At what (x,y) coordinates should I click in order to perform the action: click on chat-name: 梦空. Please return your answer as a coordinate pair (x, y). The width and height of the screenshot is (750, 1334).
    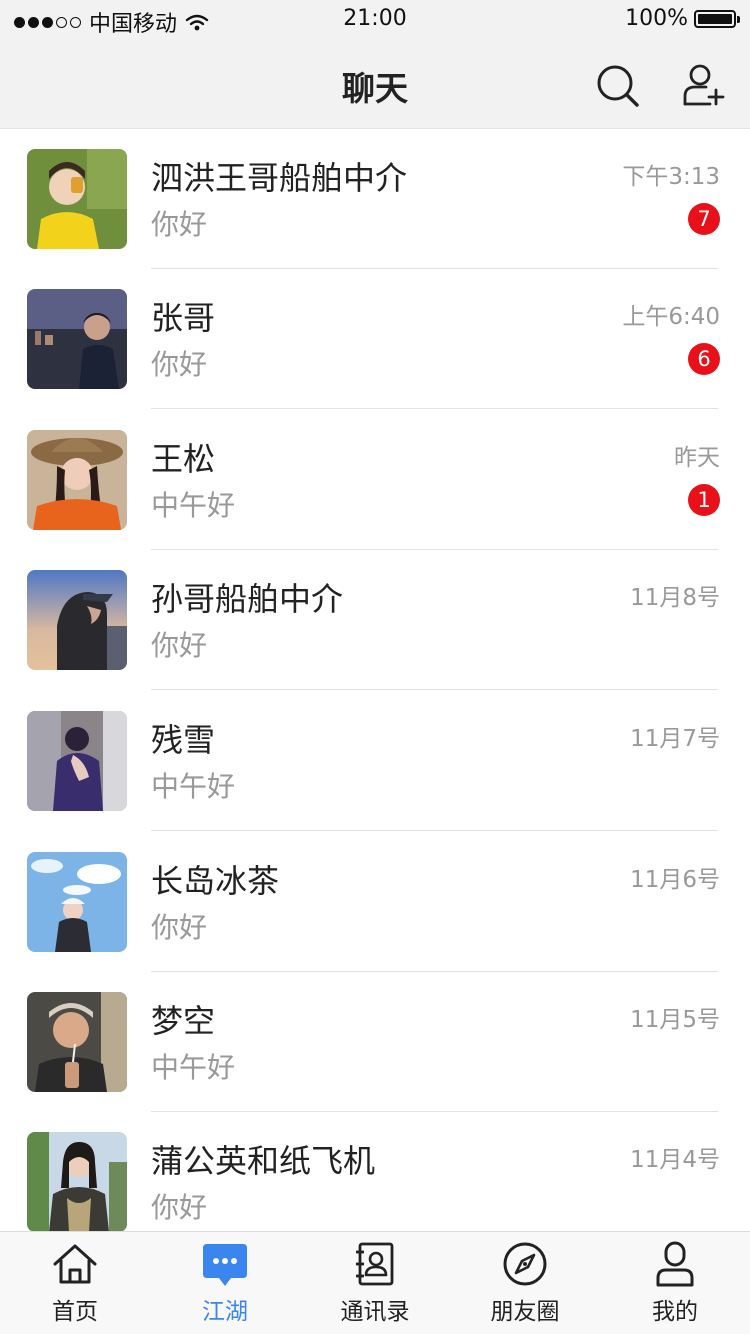
    Looking at the image, I should click on (183, 1021).